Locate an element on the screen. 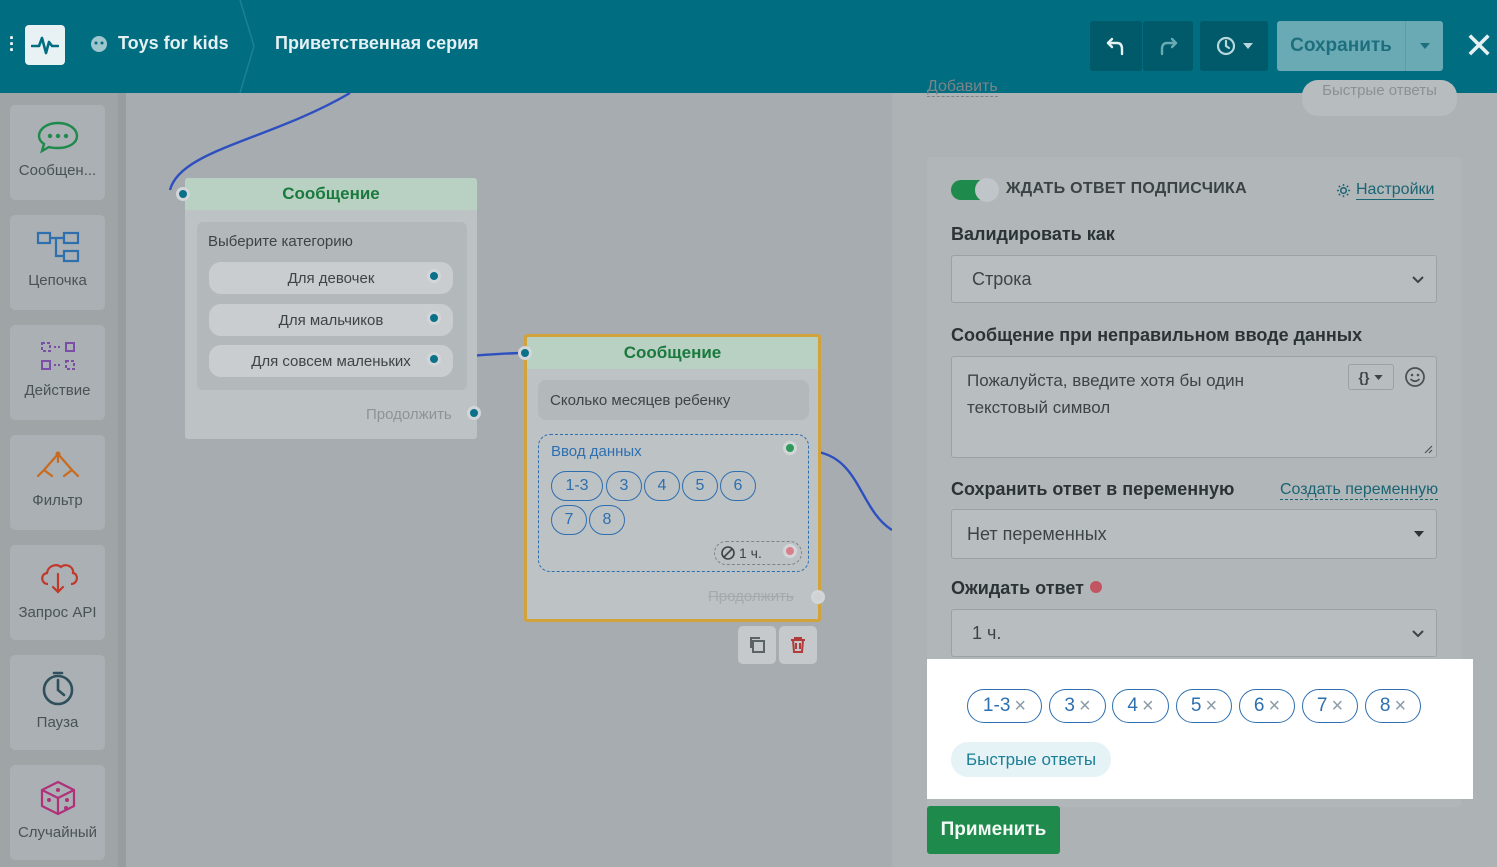 This screenshot has height=867, width=1497. quick-reply-chip: 5 × is located at coordinates (1204, 706).